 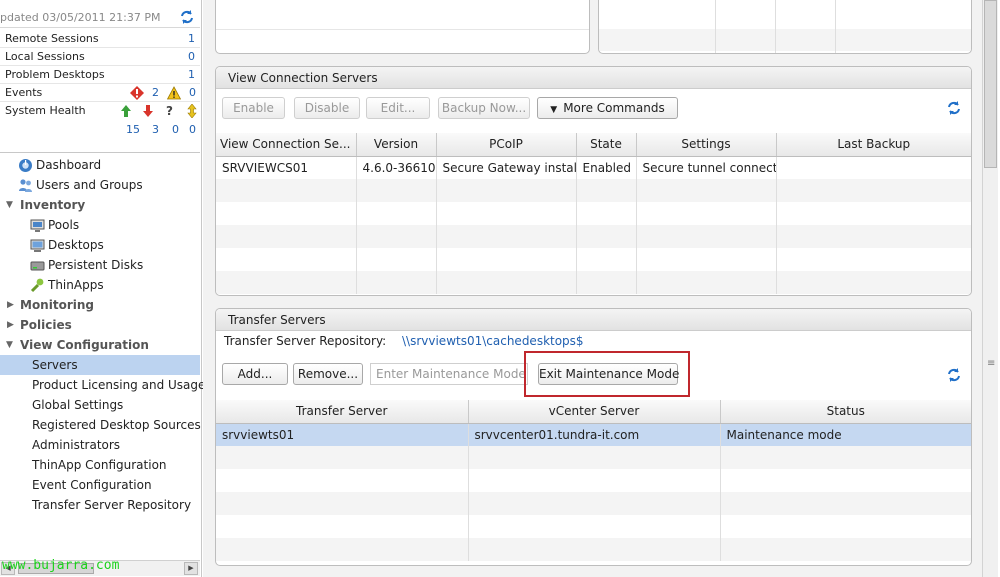 What do you see at coordinates (192, 92) in the screenshot?
I see `events-warning-count: 0` at bounding box center [192, 92].